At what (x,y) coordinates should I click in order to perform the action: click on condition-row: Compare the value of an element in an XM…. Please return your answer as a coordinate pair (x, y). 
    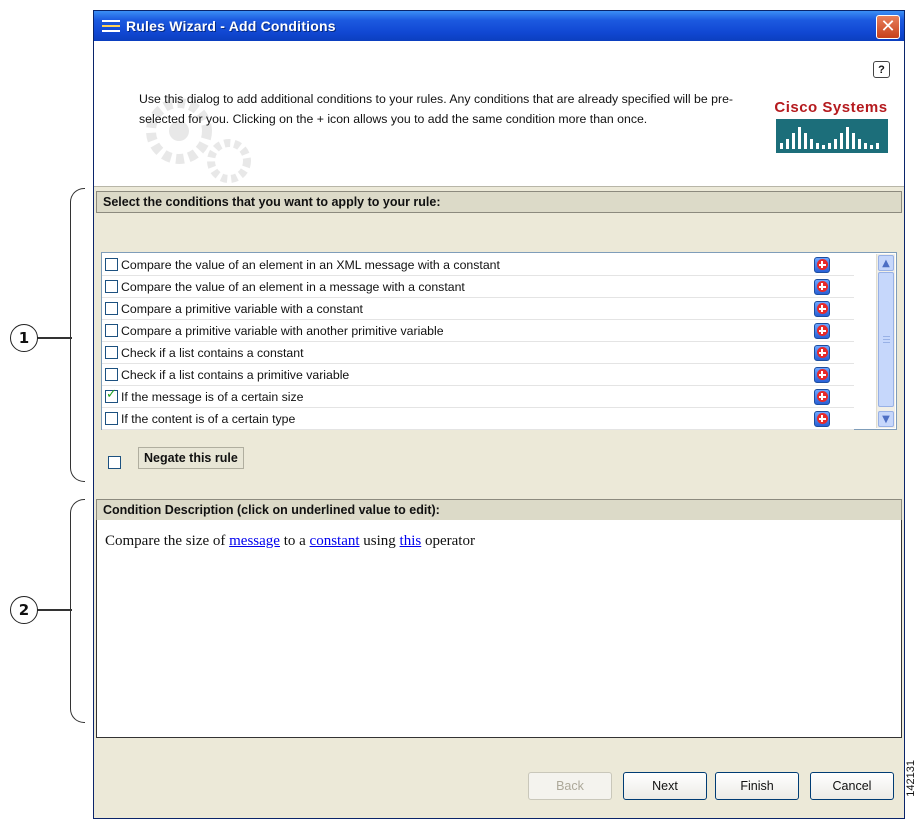
    Looking at the image, I should click on (478, 265).